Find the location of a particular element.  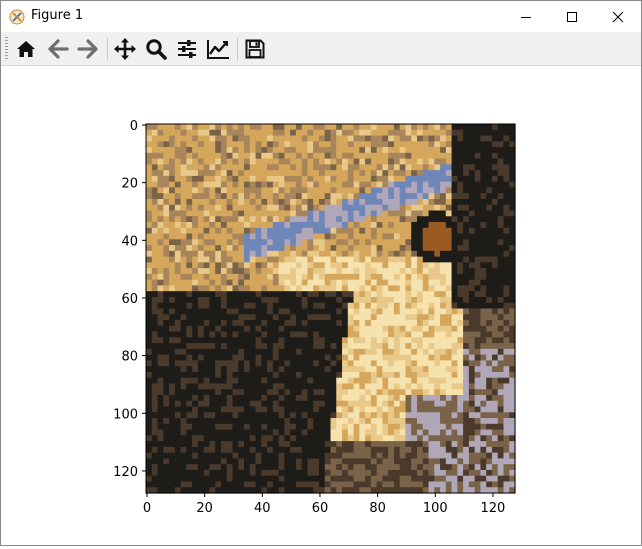

configure-subplots-button is located at coordinates (187, 49).